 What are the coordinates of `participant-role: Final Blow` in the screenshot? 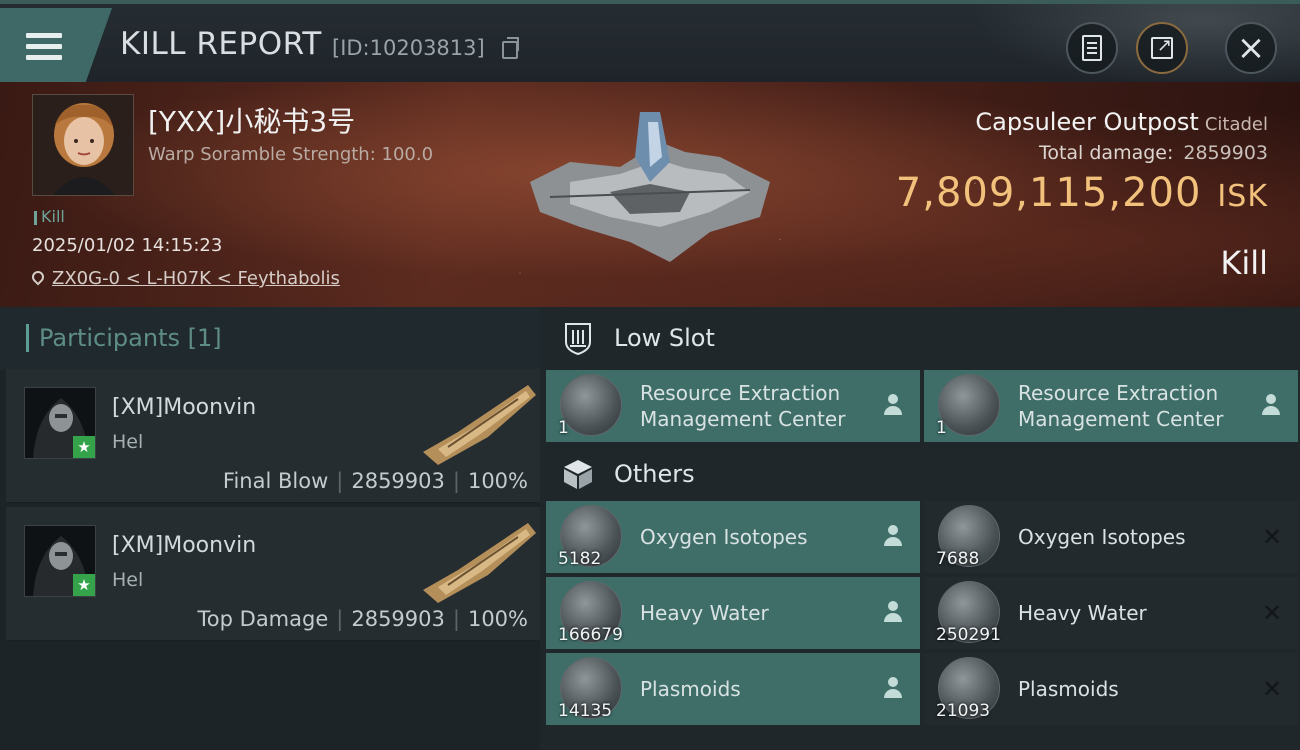 It's located at (275, 481).